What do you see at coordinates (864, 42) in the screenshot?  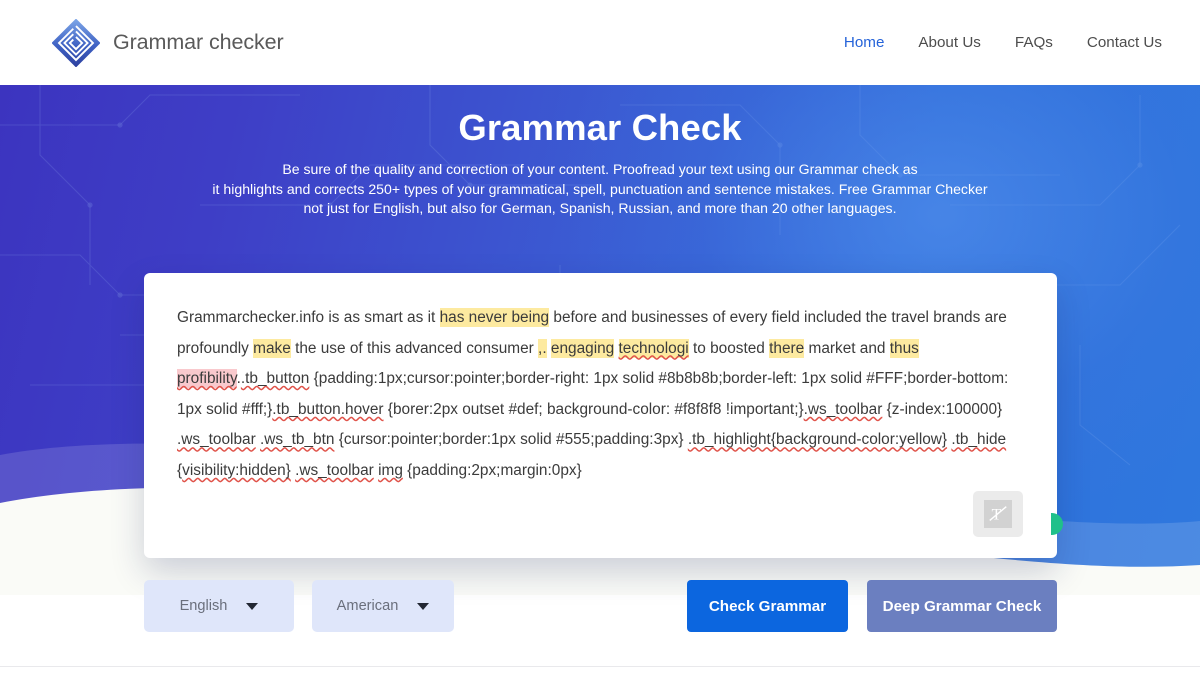 I see `nav-item-home: Home` at bounding box center [864, 42].